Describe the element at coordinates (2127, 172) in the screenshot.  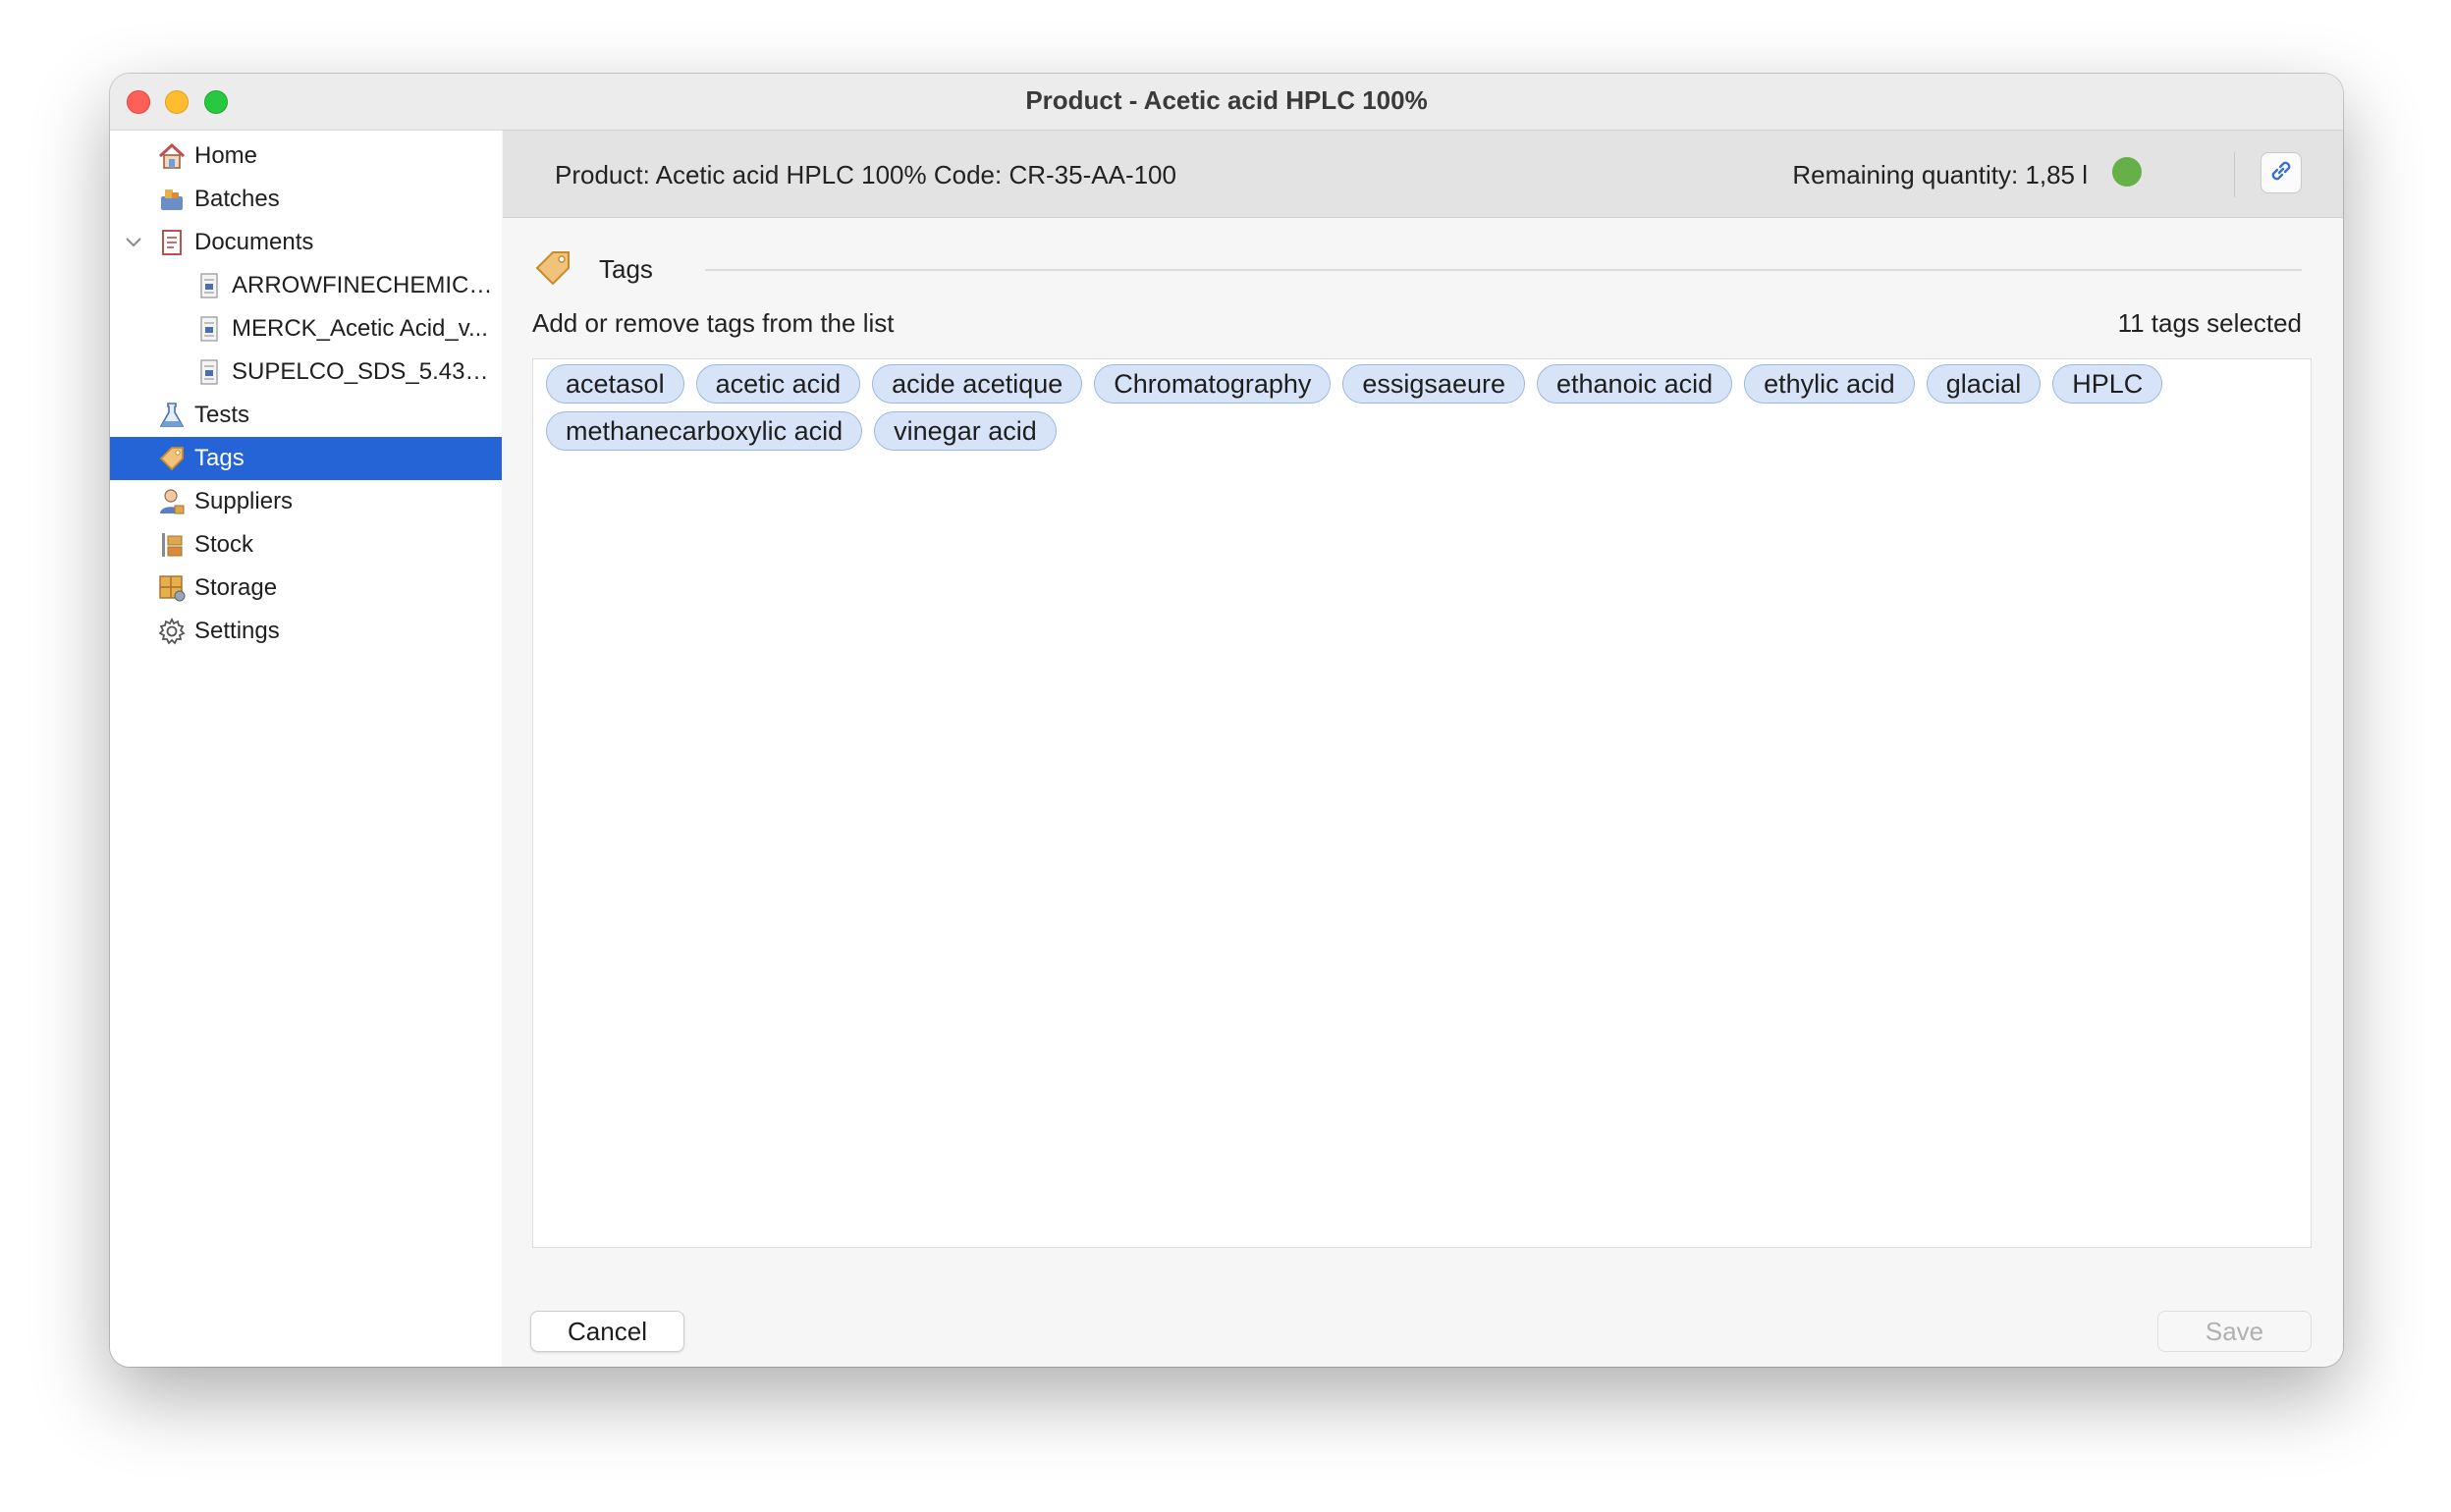
I see `status-indicator` at that location.